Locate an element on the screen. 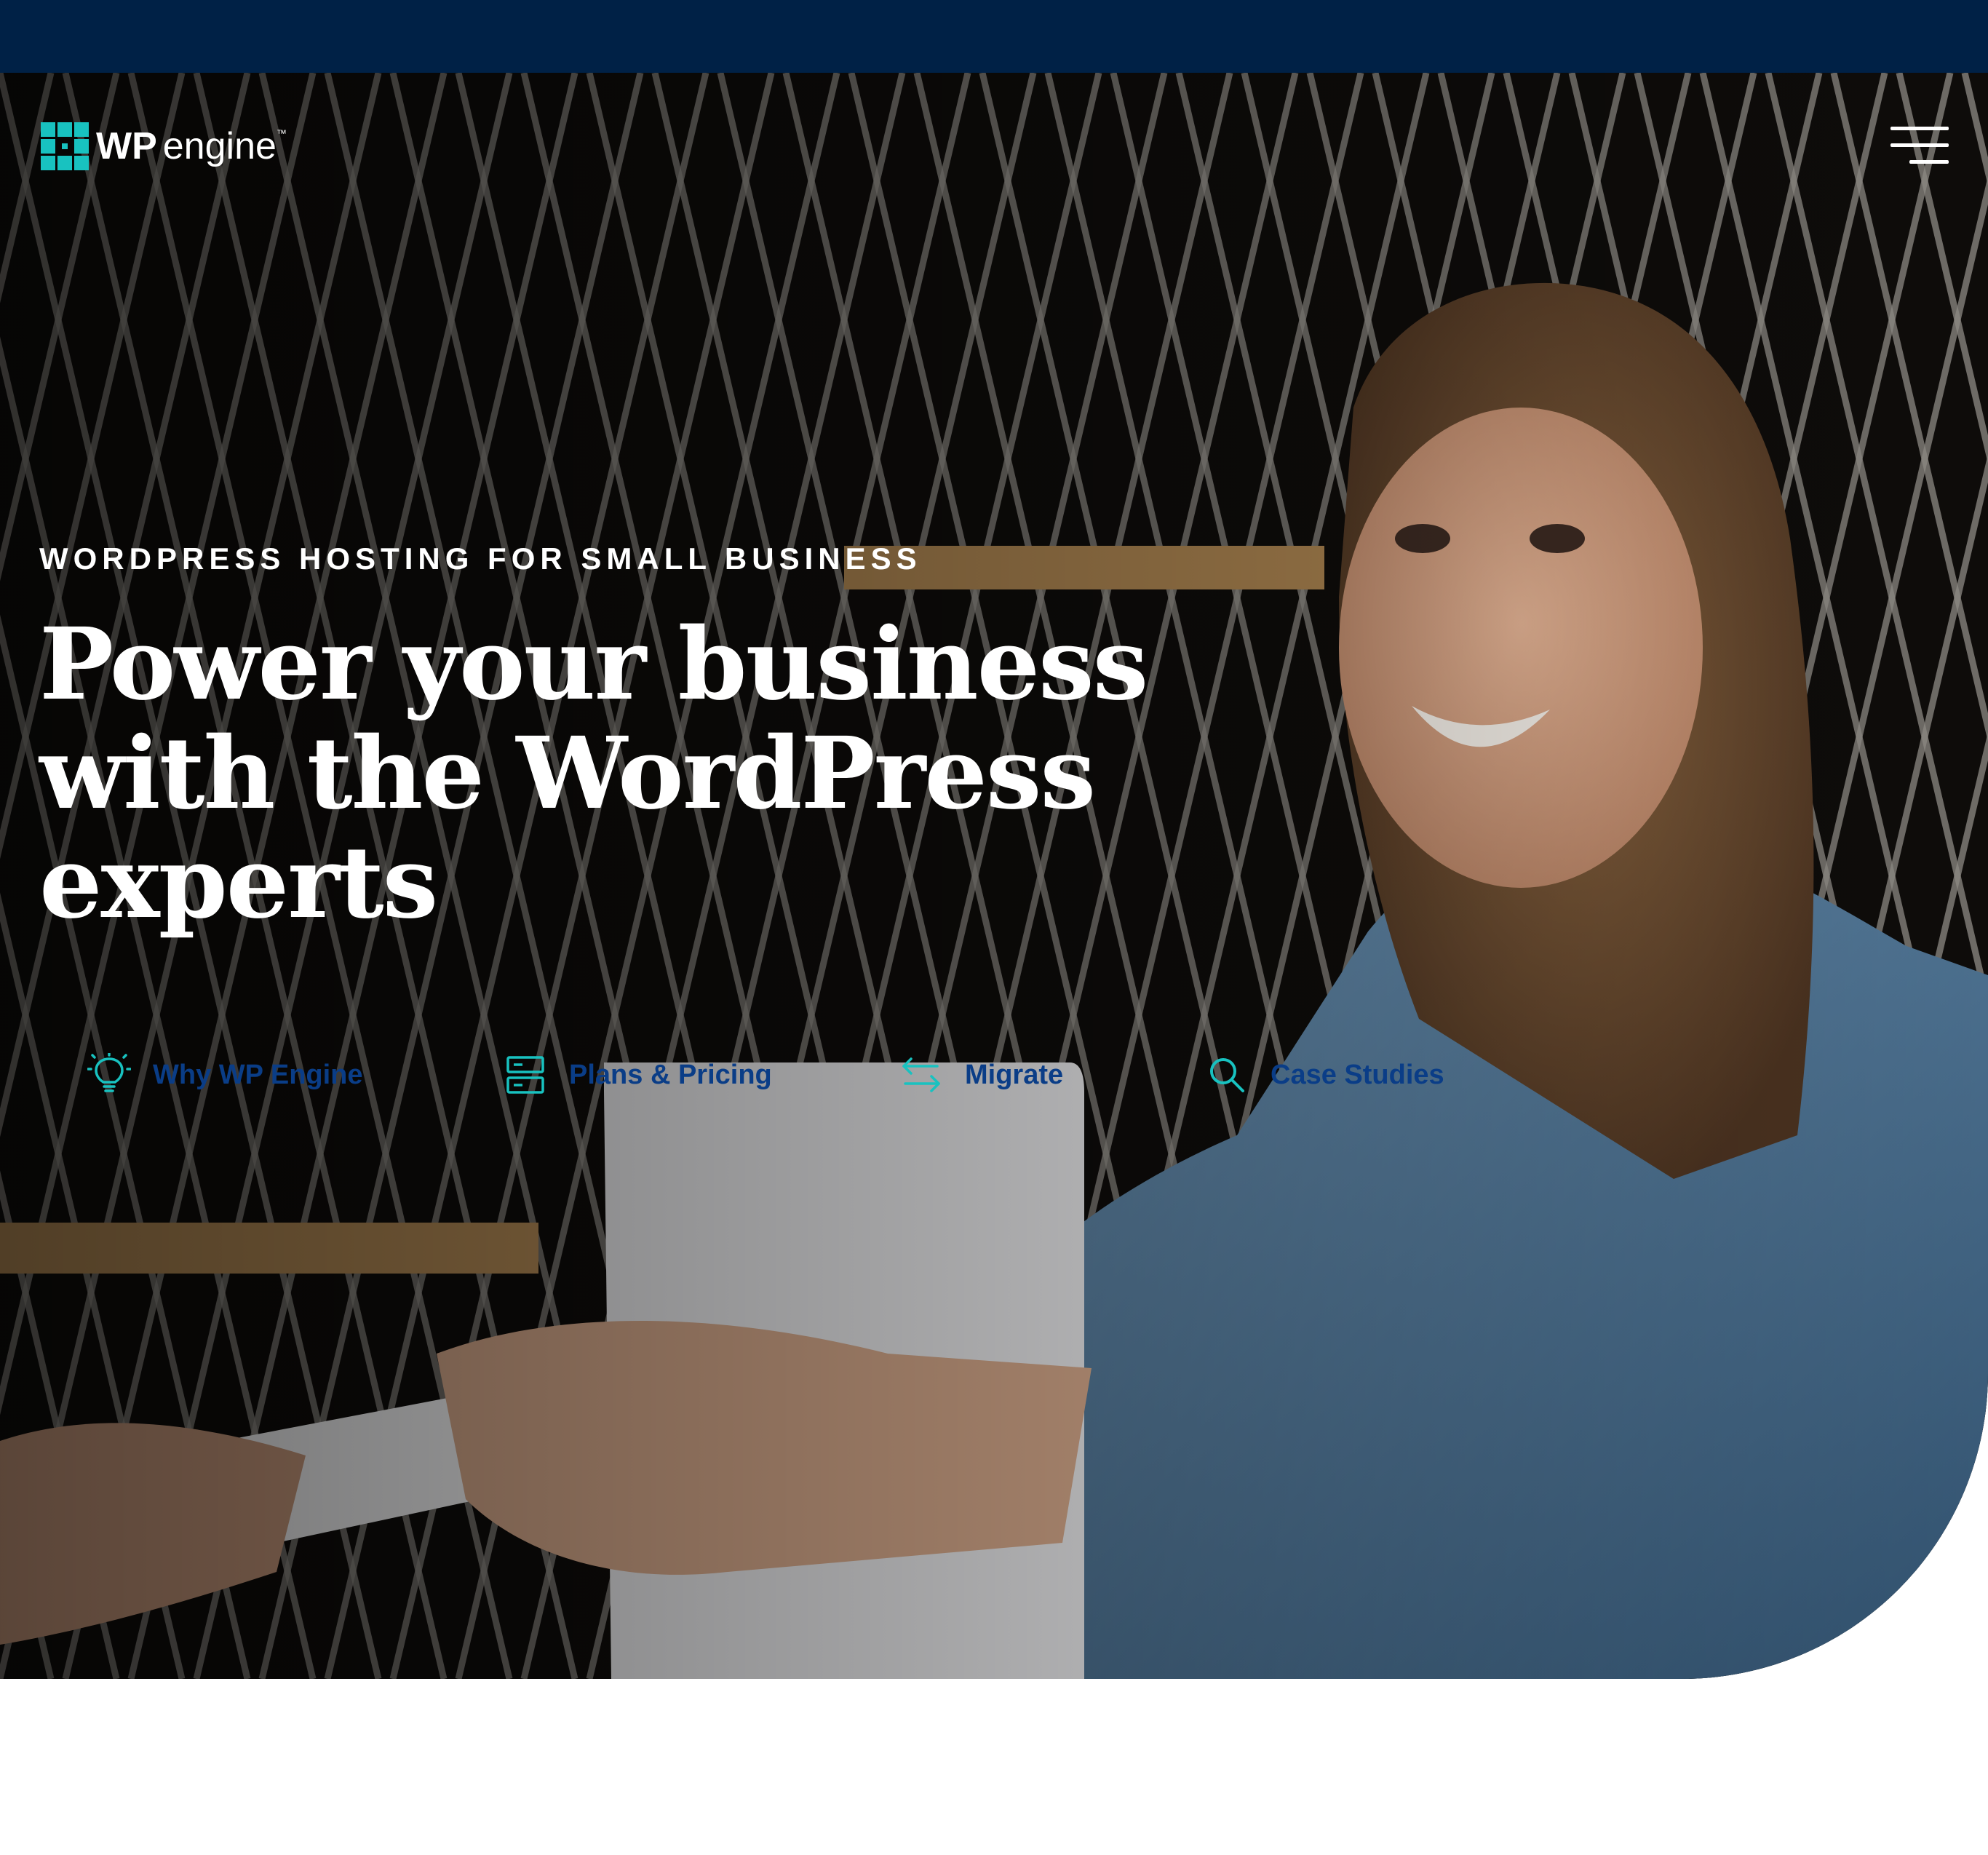  logo-trademark: ™ is located at coordinates (281, 133).